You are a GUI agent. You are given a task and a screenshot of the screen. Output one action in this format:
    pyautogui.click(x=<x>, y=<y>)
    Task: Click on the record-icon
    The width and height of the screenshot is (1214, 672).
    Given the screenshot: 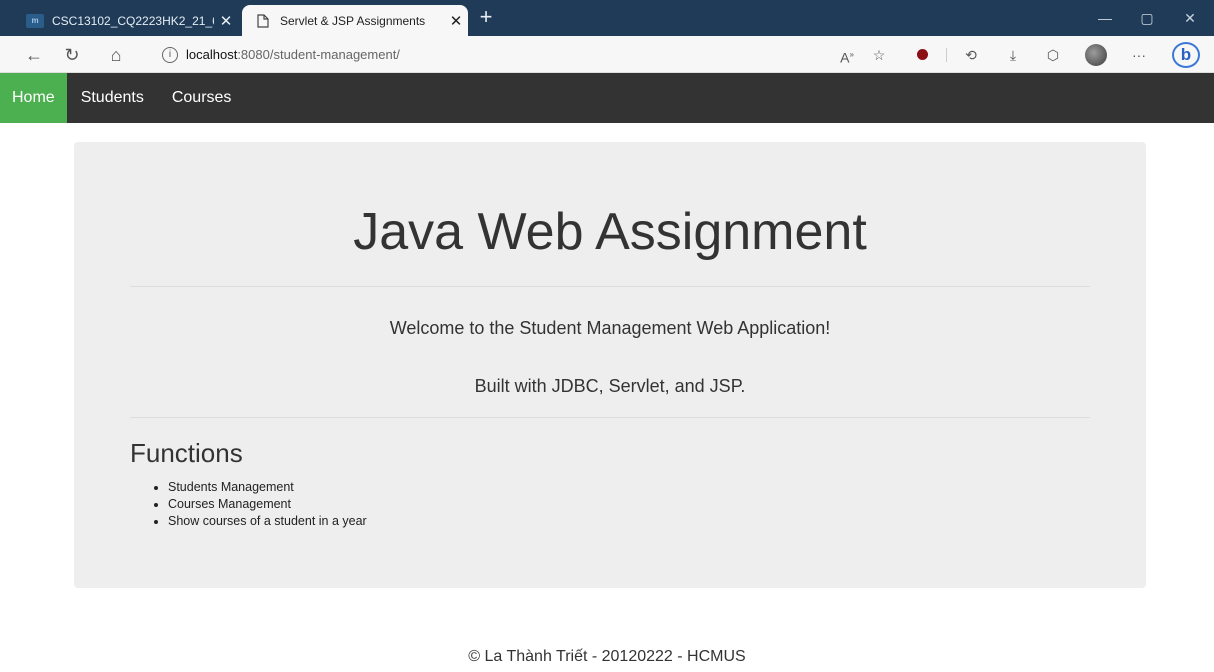 What is the action you would take?
    pyautogui.click(x=922, y=54)
    